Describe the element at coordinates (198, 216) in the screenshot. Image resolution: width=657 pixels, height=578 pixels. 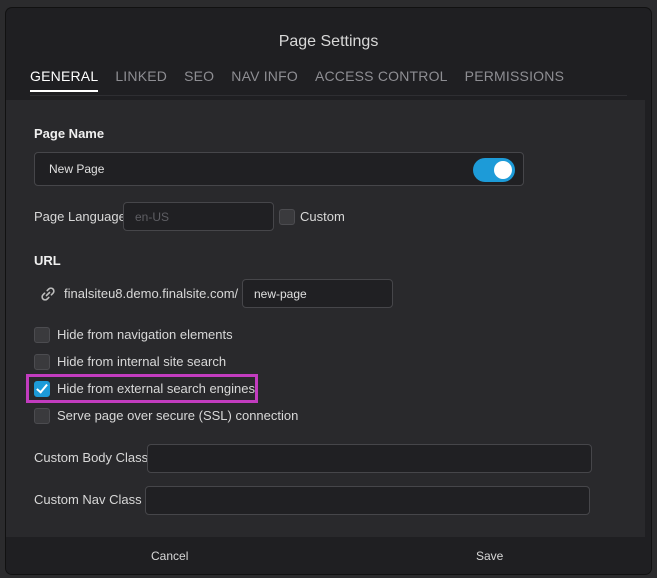
I see `page-language-input: en-US` at that location.